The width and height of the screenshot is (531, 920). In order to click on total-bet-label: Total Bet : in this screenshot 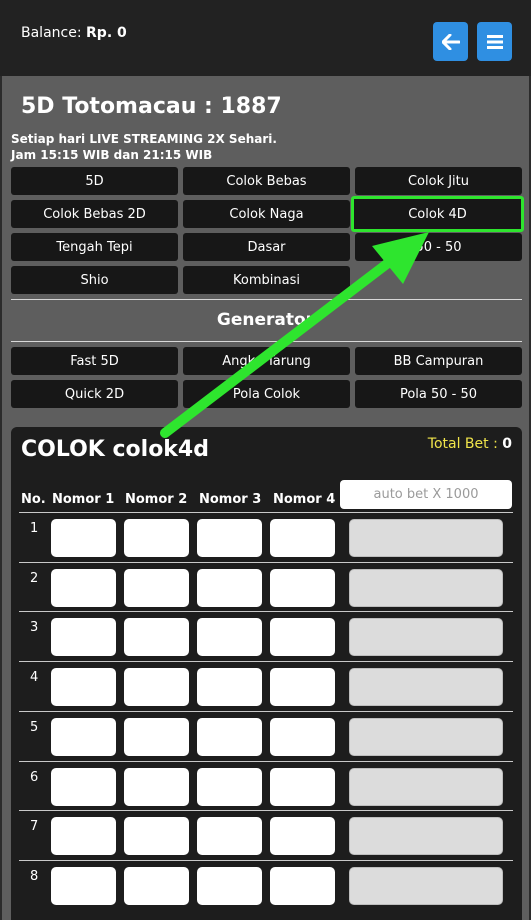, I will do `click(462, 444)`.